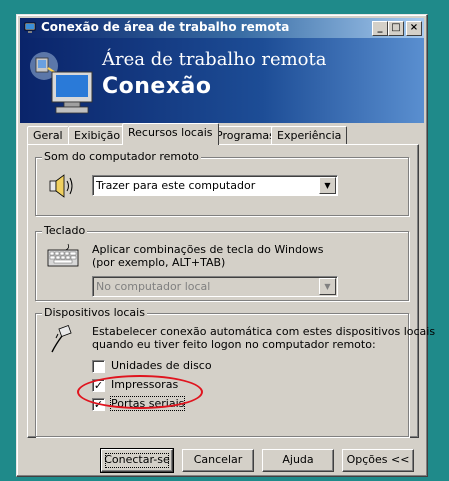 The image size is (449, 481). Describe the element at coordinates (65, 230) in the screenshot. I see `keyboard-group-legend: Teclado` at that location.